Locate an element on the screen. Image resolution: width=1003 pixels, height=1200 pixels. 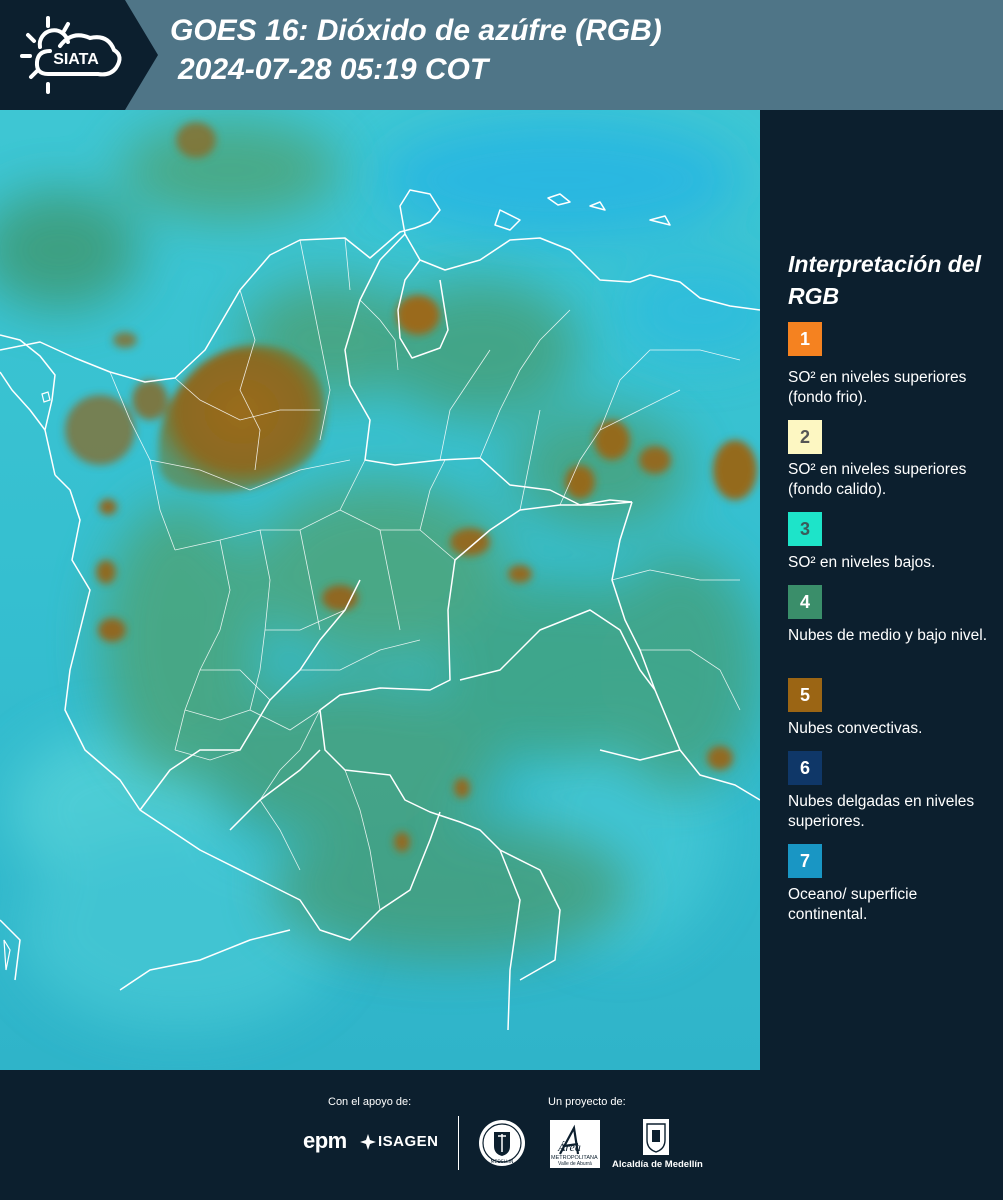
siata-logo-text: SIATA is located at coordinates (76, 59).